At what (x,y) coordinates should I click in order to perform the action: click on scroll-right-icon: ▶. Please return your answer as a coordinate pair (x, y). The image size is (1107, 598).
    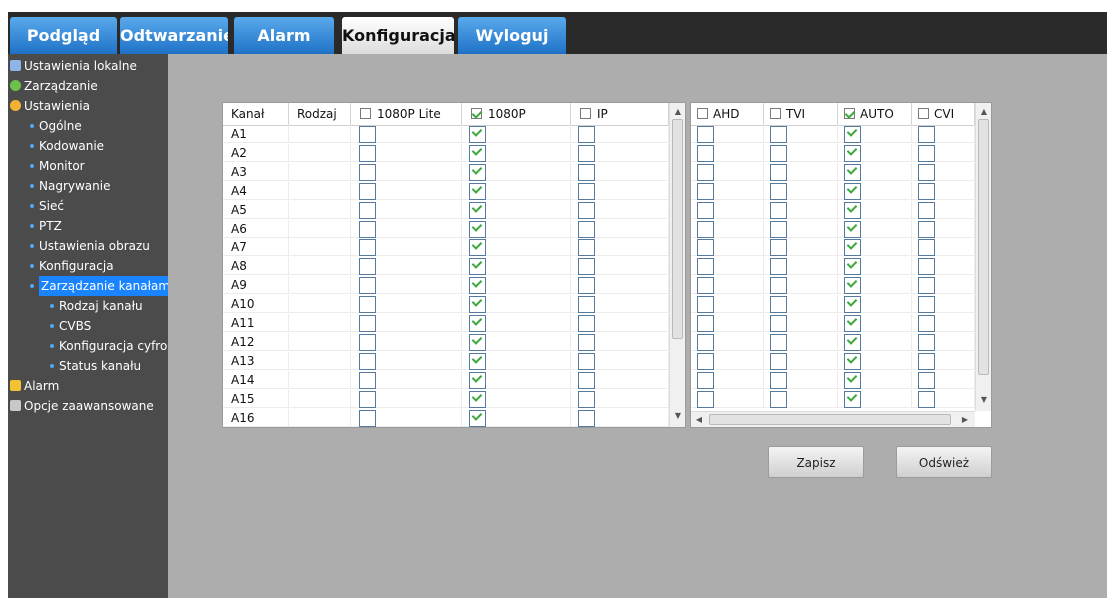
    Looking at the image, I should click on (965, 420).